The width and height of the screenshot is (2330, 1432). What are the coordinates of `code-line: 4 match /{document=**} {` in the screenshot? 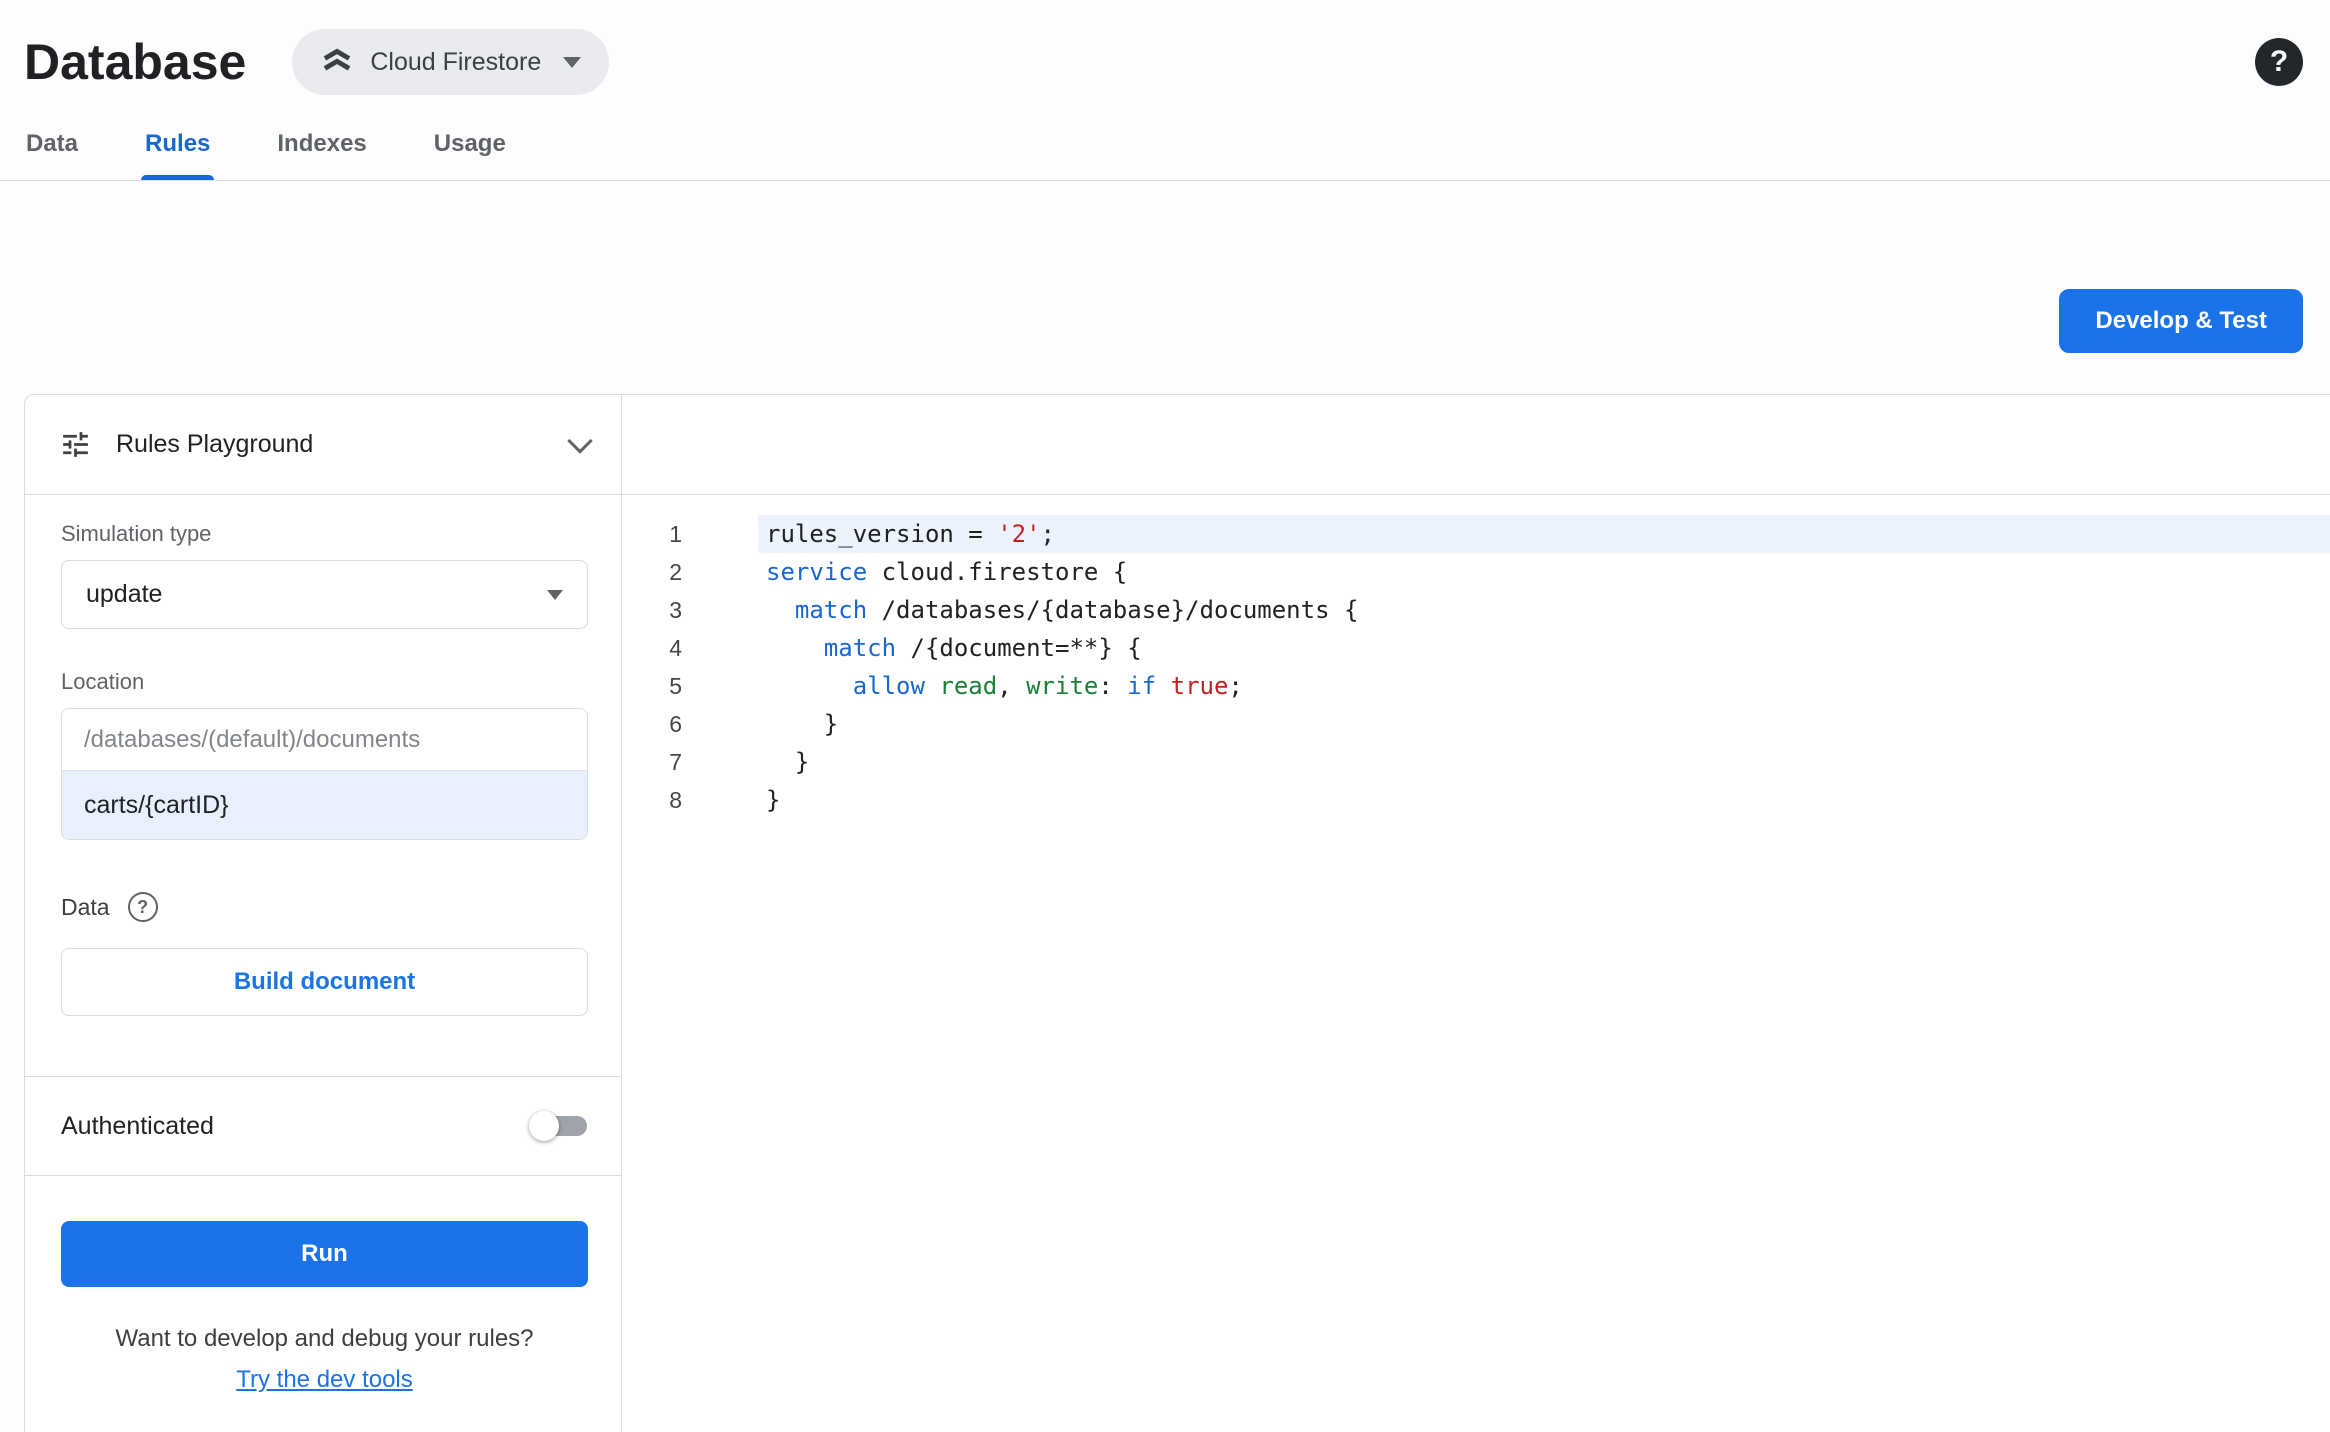 It's located at (1476, 648).